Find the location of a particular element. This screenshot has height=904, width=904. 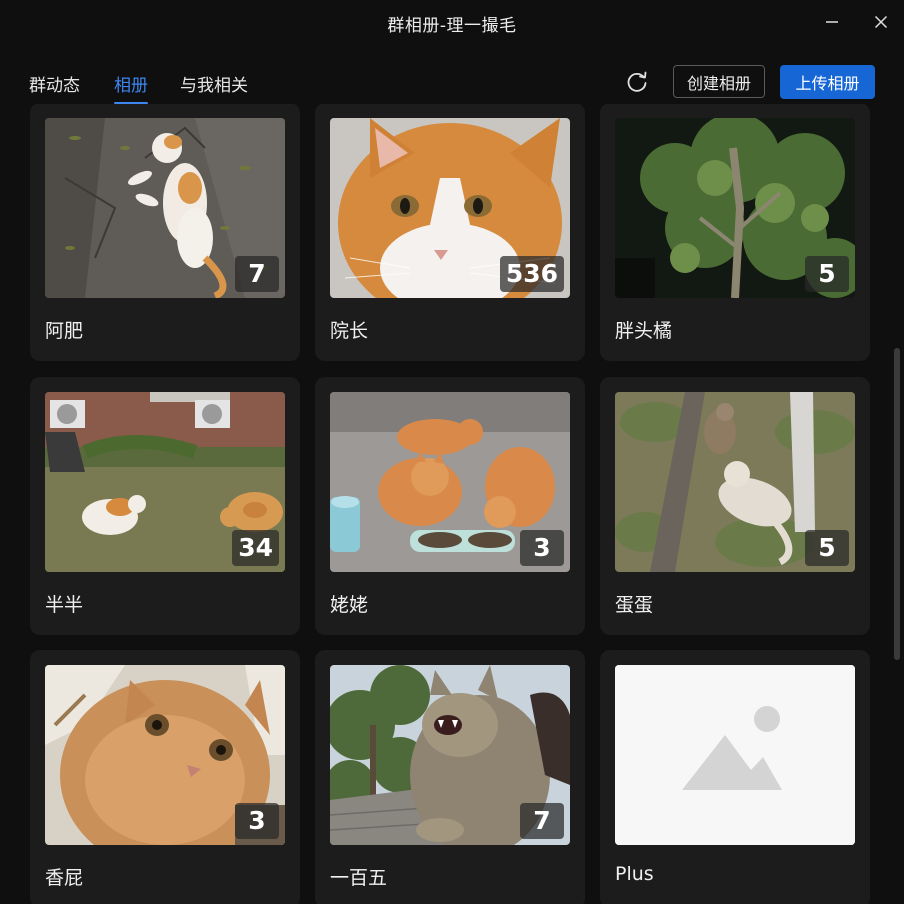

tab-label: 与我相关 is located at coordinates (214, 86).